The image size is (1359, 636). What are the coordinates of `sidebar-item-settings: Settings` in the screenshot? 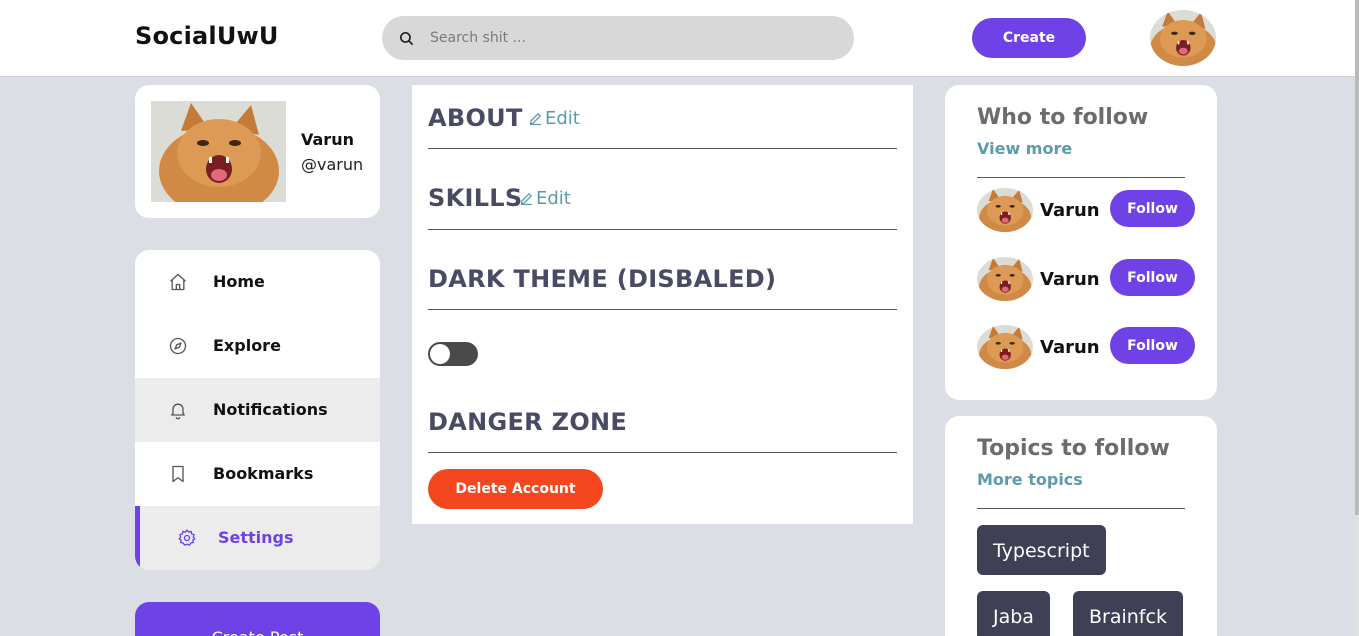 It's located at (257, 538).